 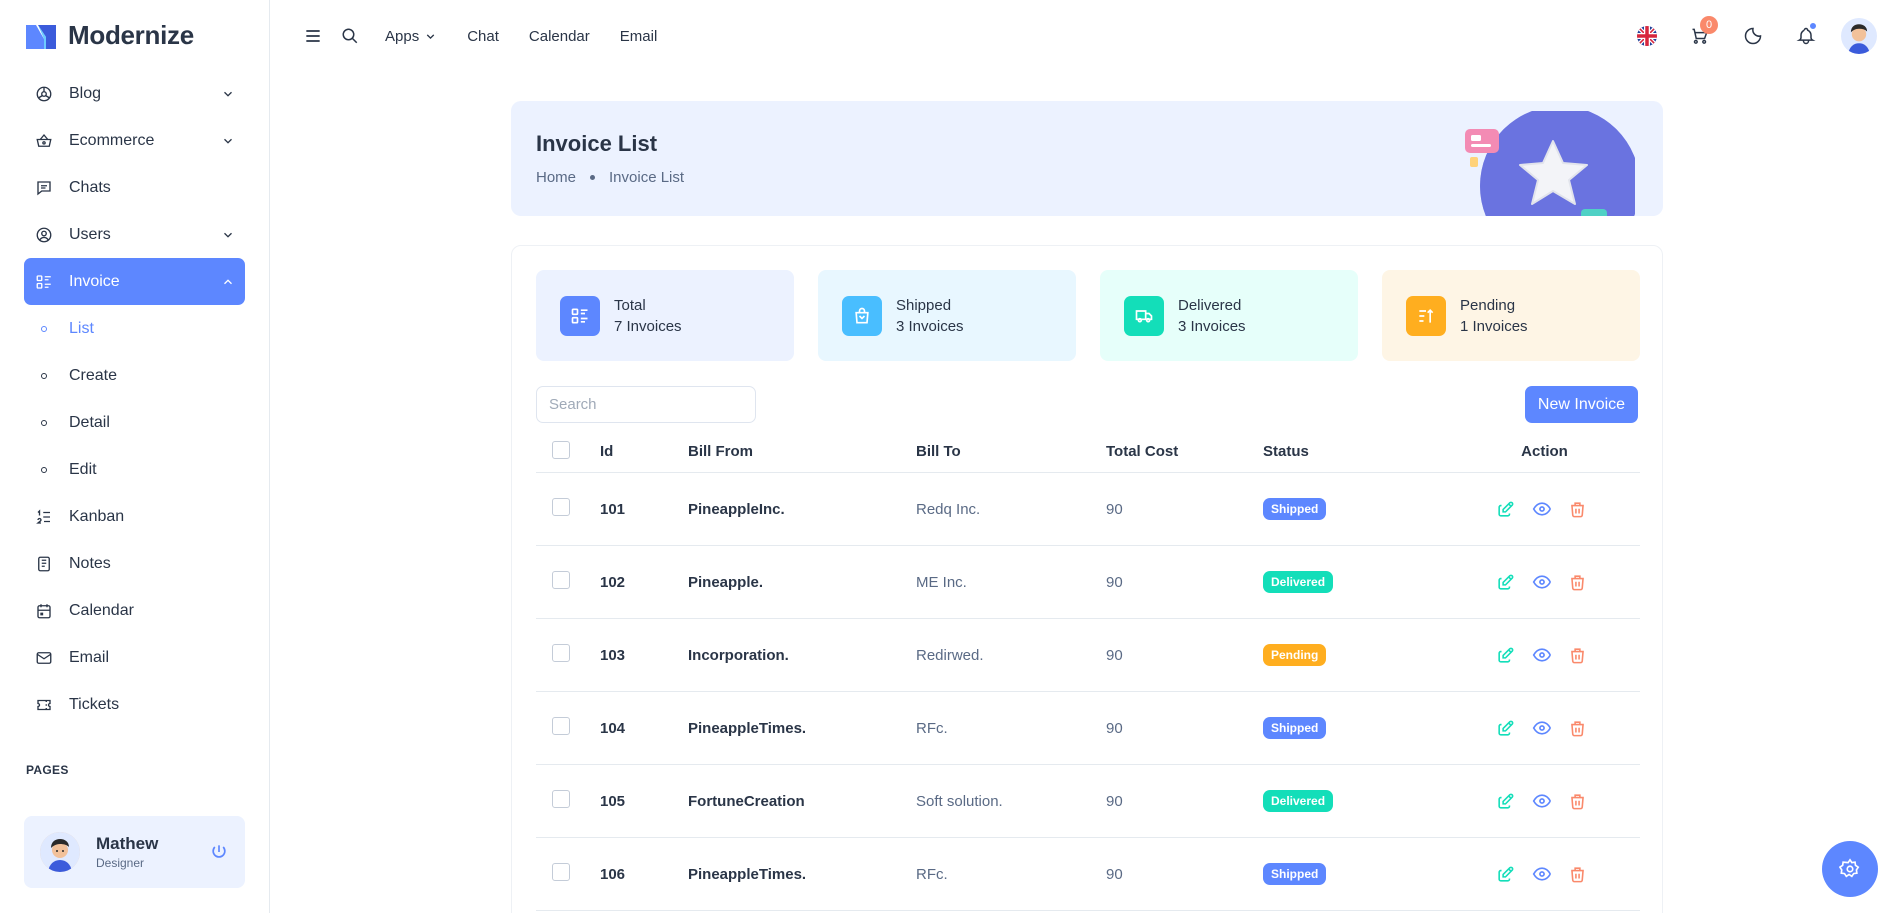 I want to click on language-button, so click(x=1647, y=36).